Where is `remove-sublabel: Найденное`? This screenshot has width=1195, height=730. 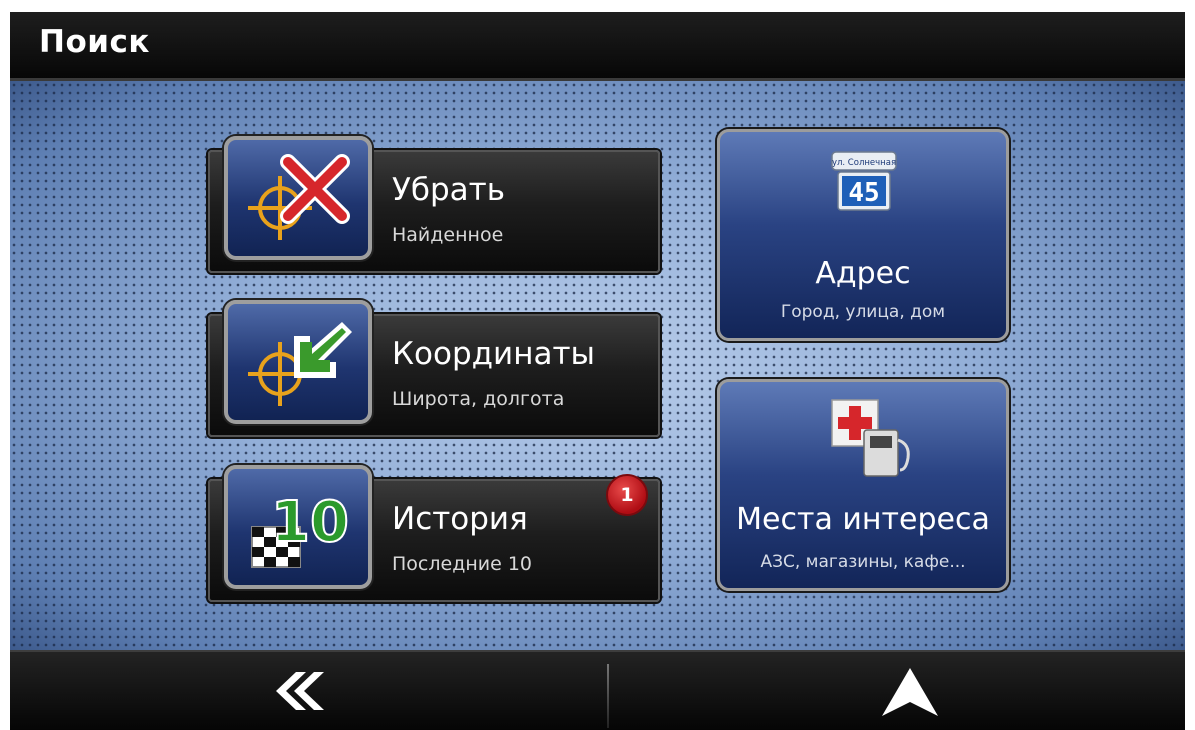
remove-sublabel: Найденное is located at coordinates (448, 235).